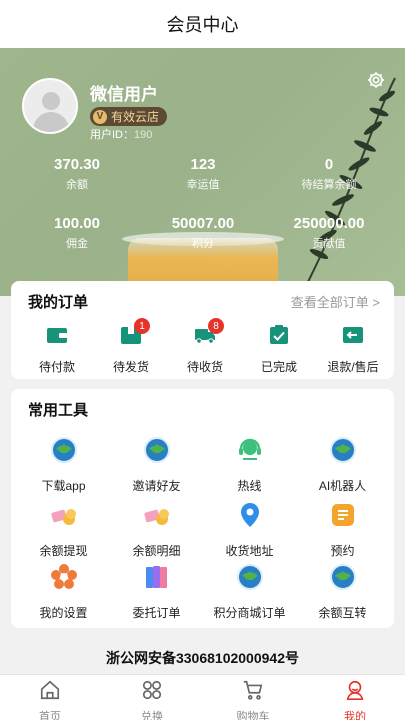 This screenshot has width=405, height=720. What do you see at coordinates (342, 486) in the screenshot?
I see `tool-label: AI机器人` at bounding box center [342, 486].